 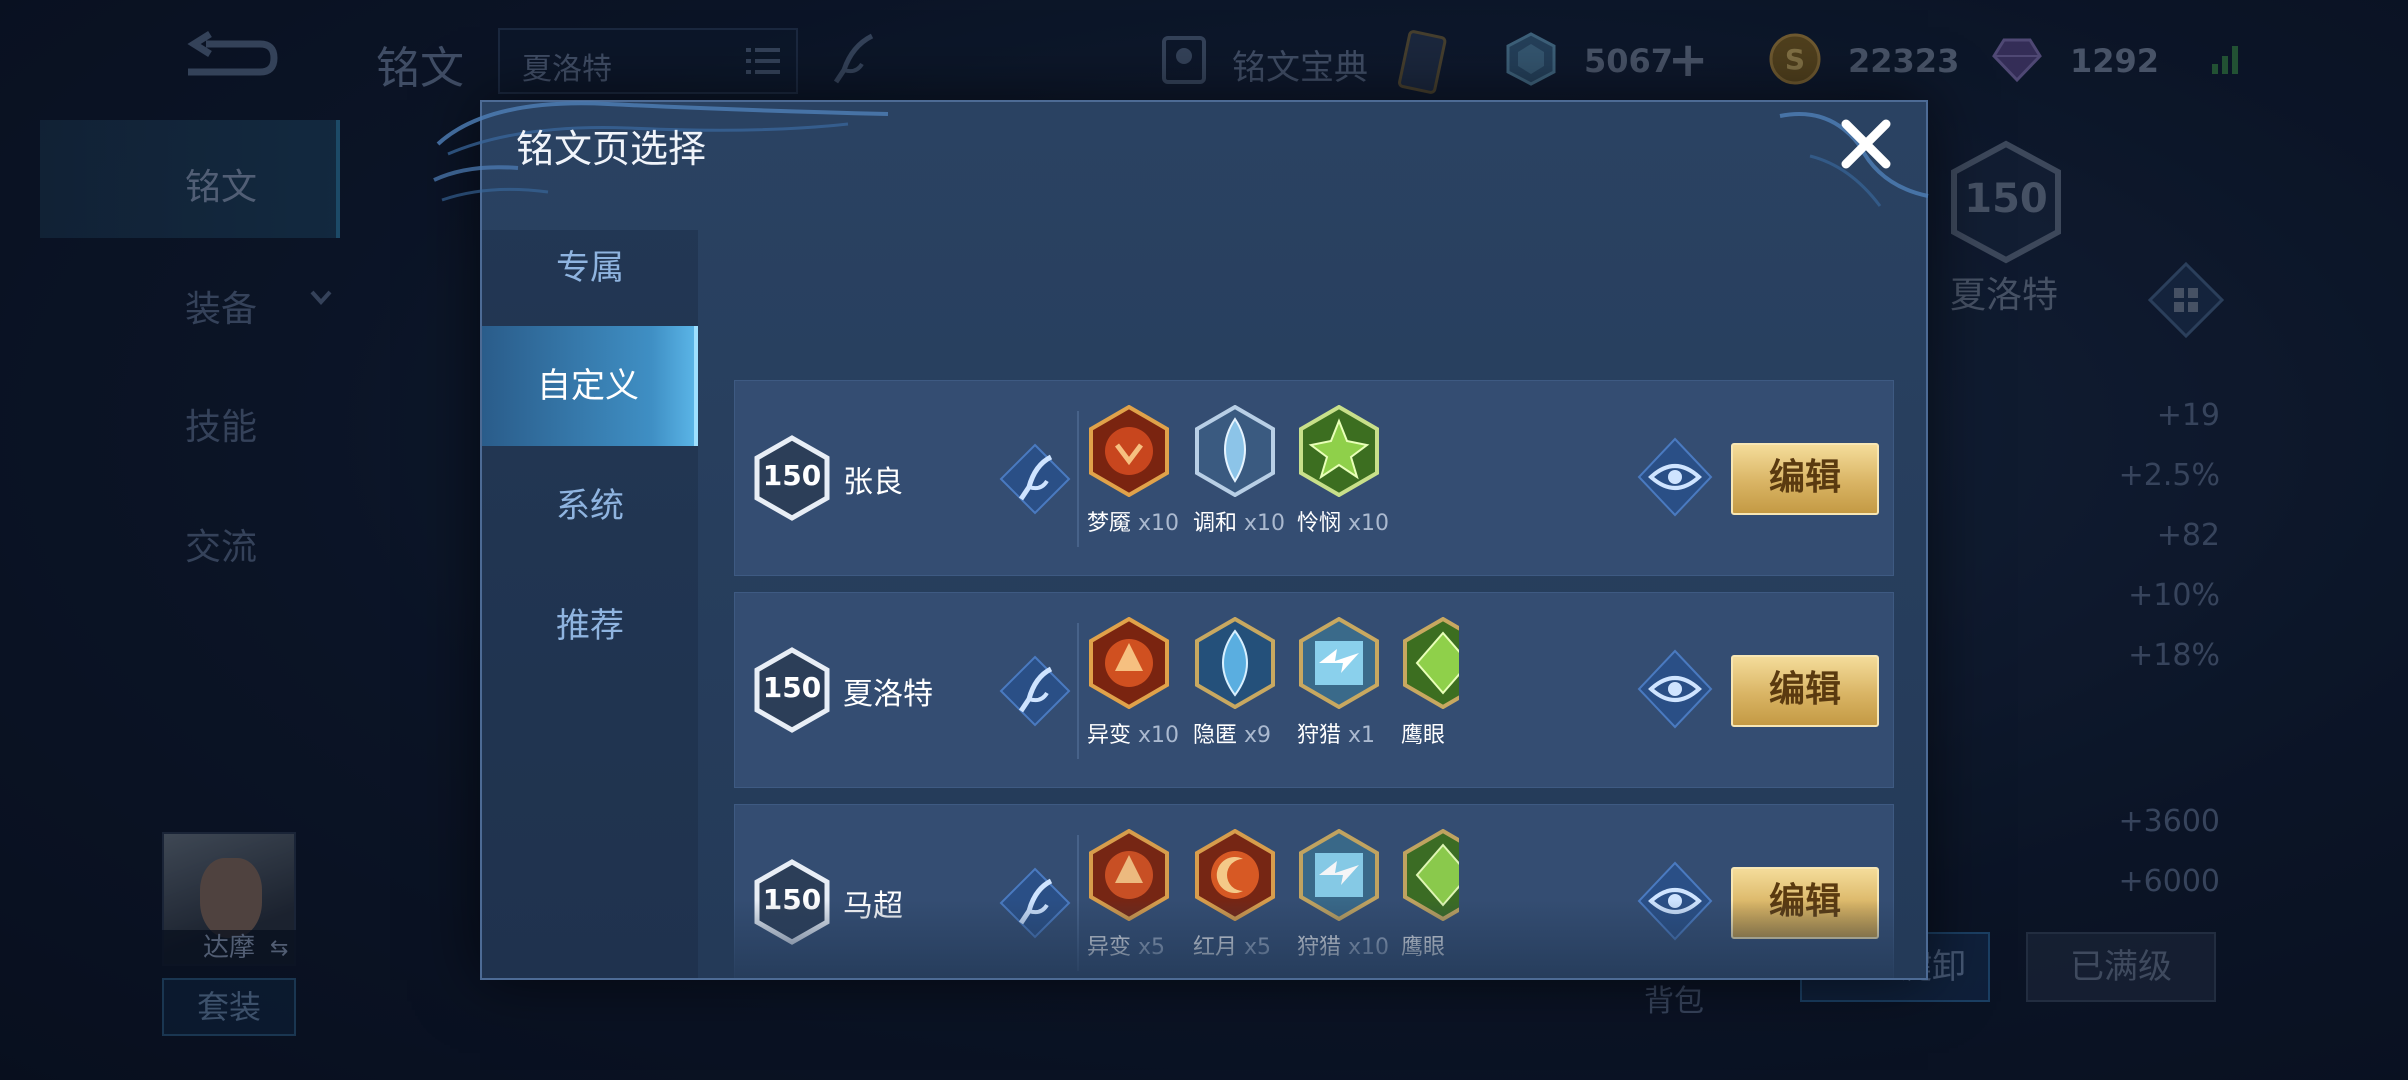 What do you see at coordinates (1235, 451) in the screenshot?
I see `rune-harmony-icon` at bounding box center [1235, 451].